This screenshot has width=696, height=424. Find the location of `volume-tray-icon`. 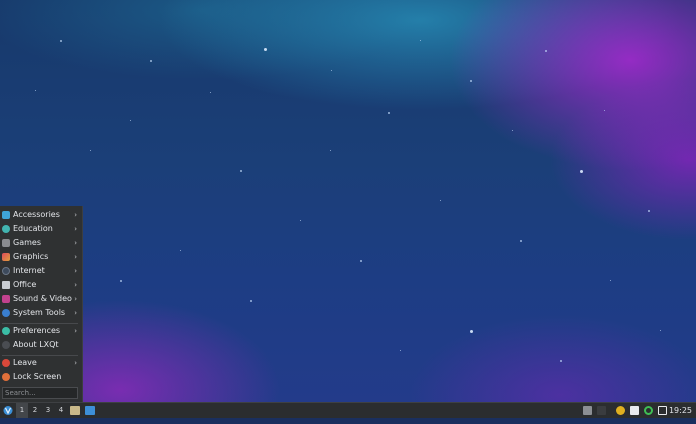

volume-tray-icon is located at coordinates (601, 410).